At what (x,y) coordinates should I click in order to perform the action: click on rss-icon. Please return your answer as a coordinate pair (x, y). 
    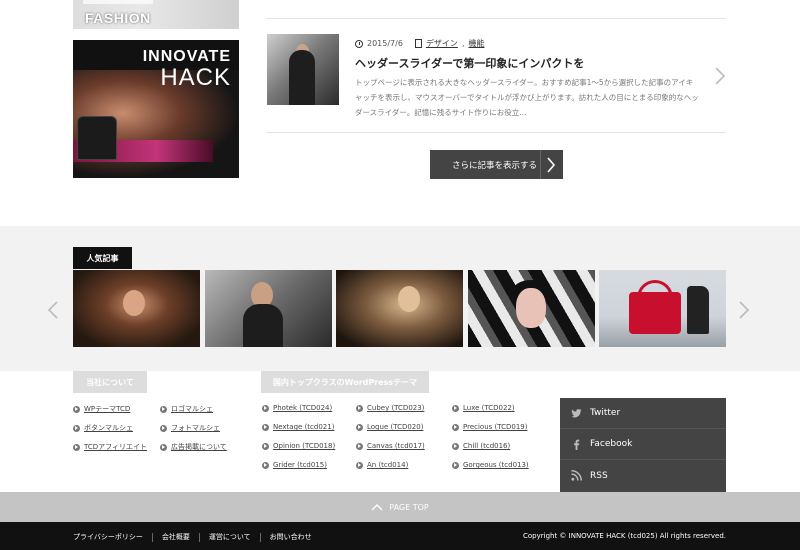
    Looking at the image, I should click on (576, 475).